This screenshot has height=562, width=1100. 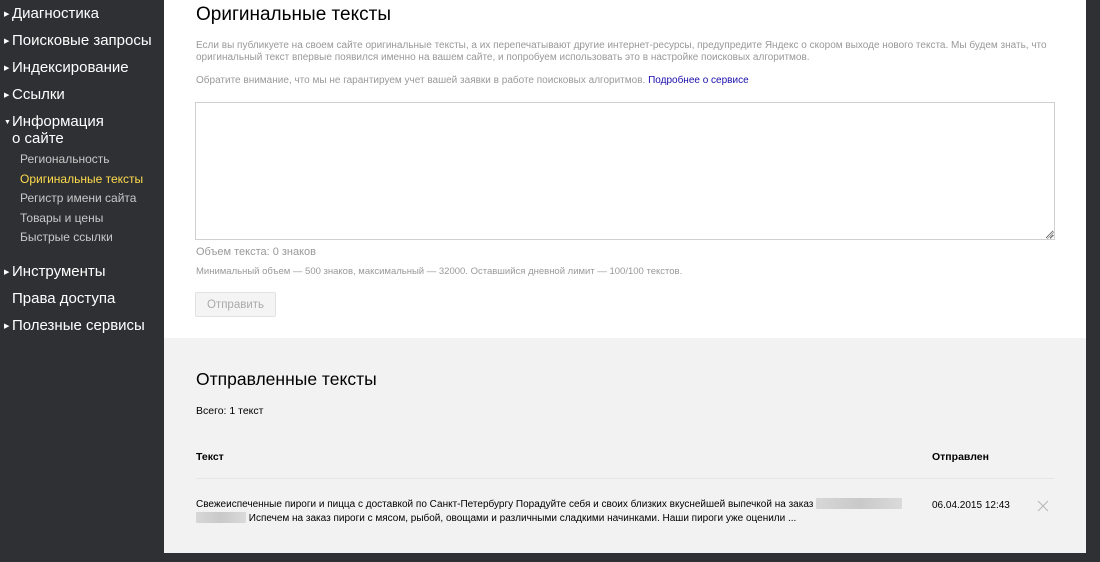 I want to click on sent-total-count: Всего: 1 текст, so click(x=230, y=411).